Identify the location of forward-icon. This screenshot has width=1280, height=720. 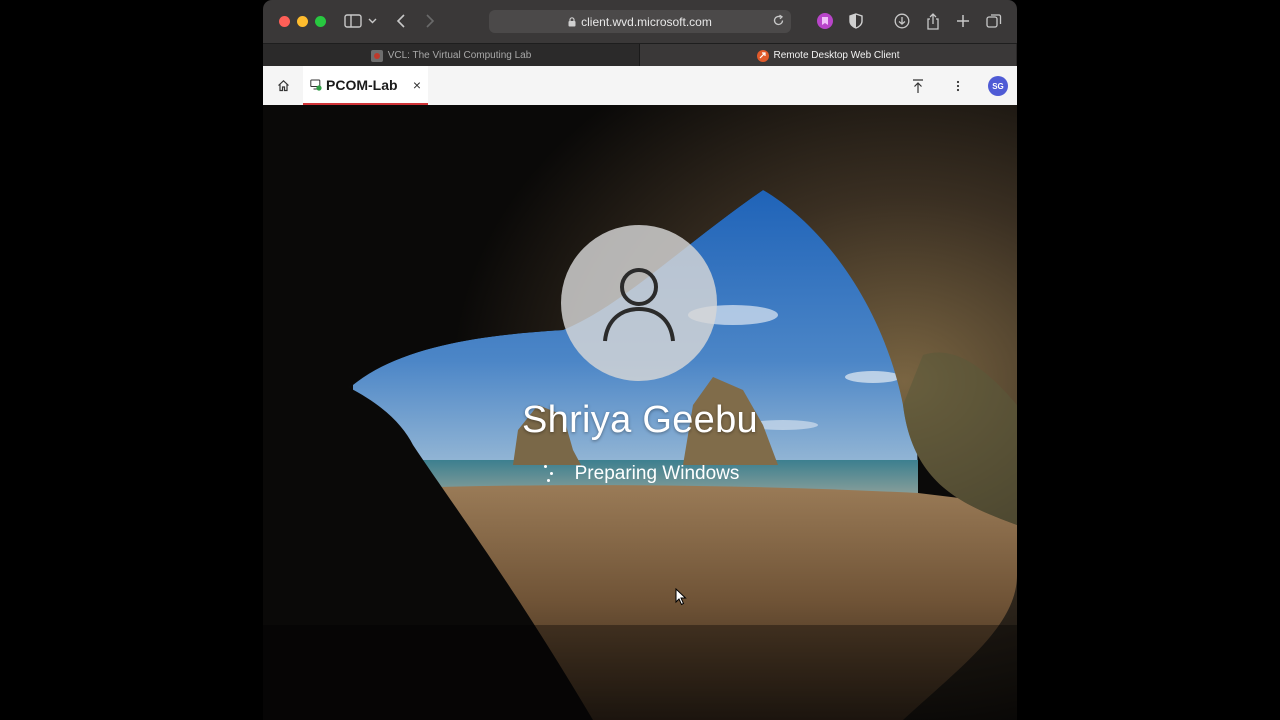
(430, 21).